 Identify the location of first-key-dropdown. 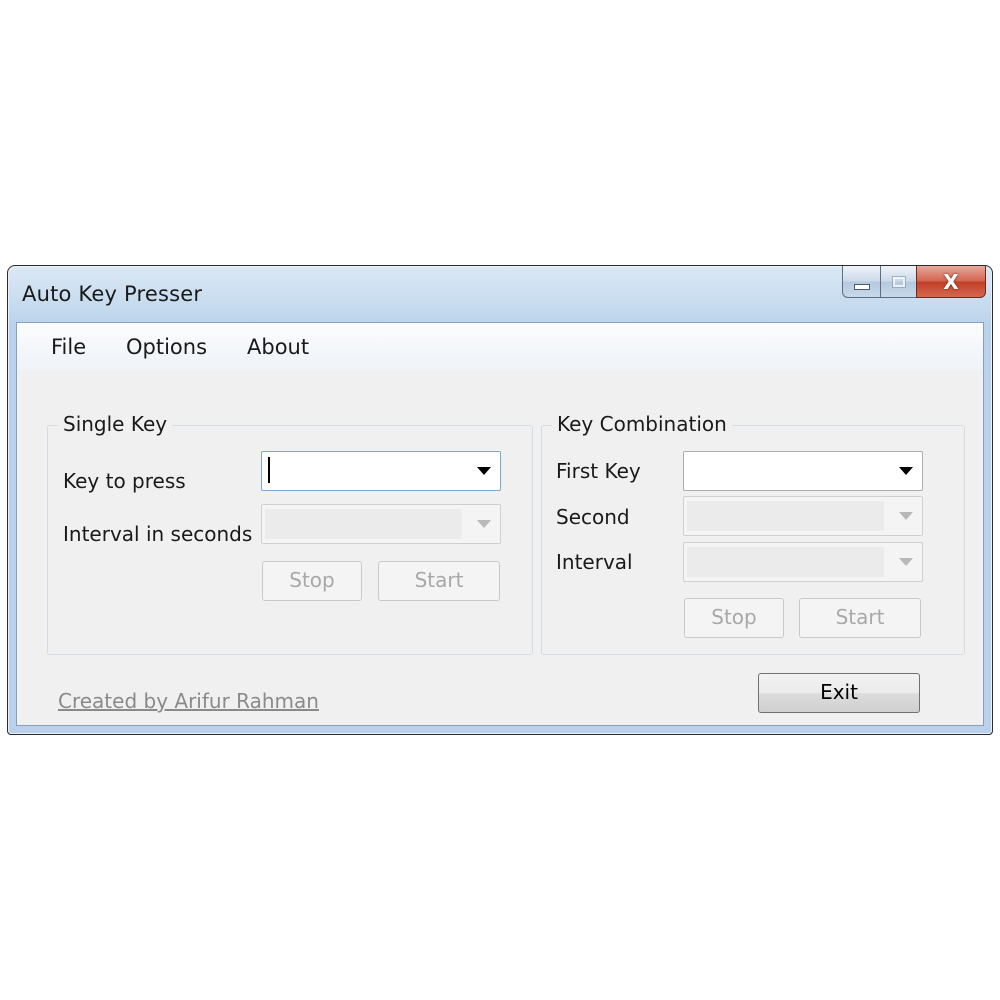
(803, 471).